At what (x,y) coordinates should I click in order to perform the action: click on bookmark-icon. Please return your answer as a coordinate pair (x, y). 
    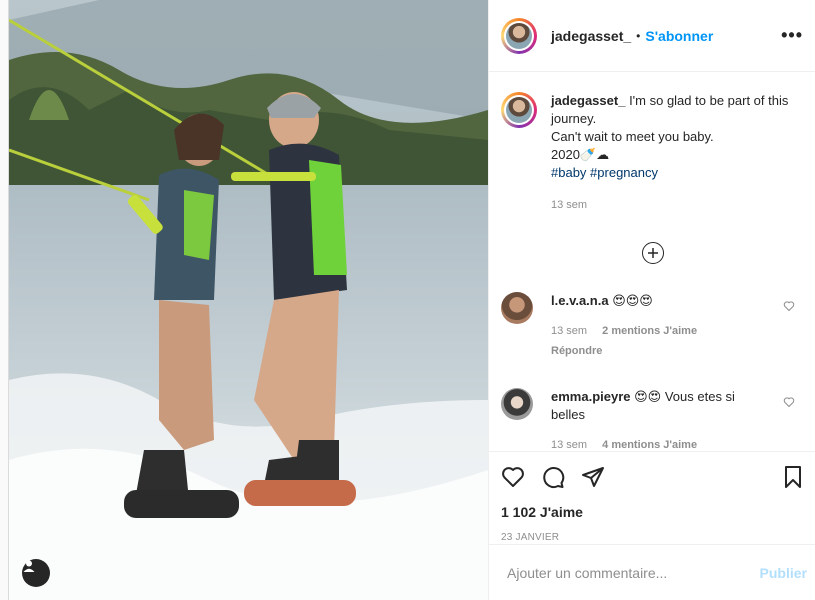
    Looking at the image, I should click on (793, 477).